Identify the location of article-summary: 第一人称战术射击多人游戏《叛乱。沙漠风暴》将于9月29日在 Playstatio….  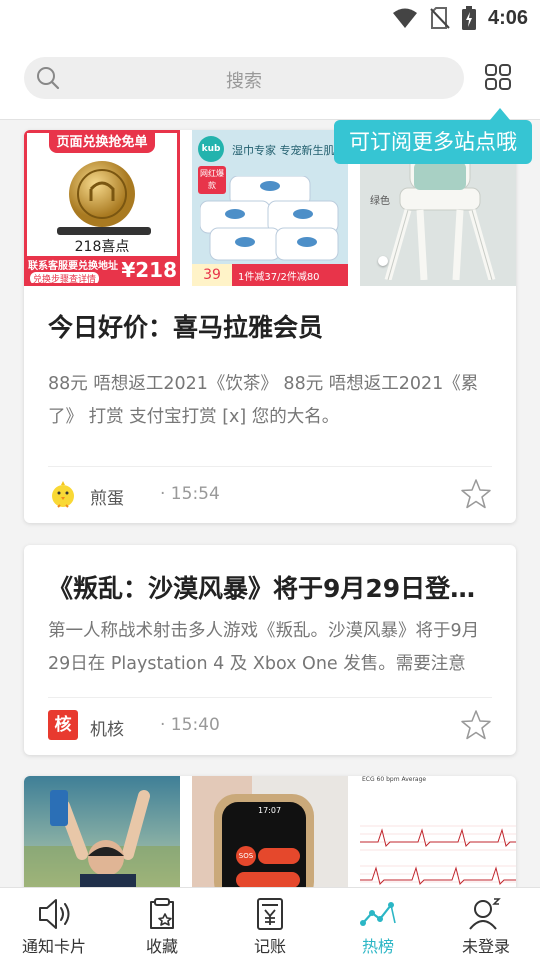
(264, 647).